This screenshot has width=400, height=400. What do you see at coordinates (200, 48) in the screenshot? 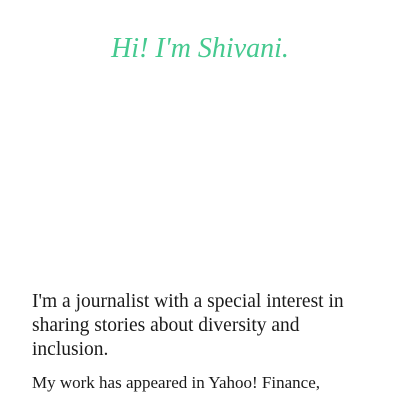
I see `page-title: Hi! I'm Shivani.` at bounding box center [200, 48].